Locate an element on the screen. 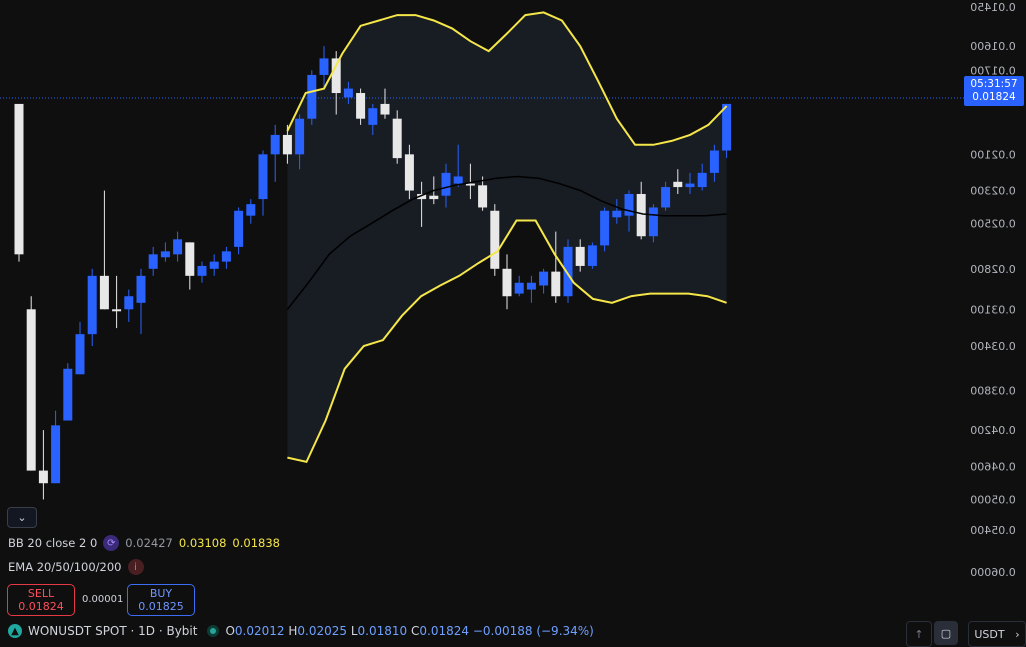 This screenshot has height=647, width=1026. current-price-tag: 05:31:57 0.01824 is located at coordinates (994, 91).